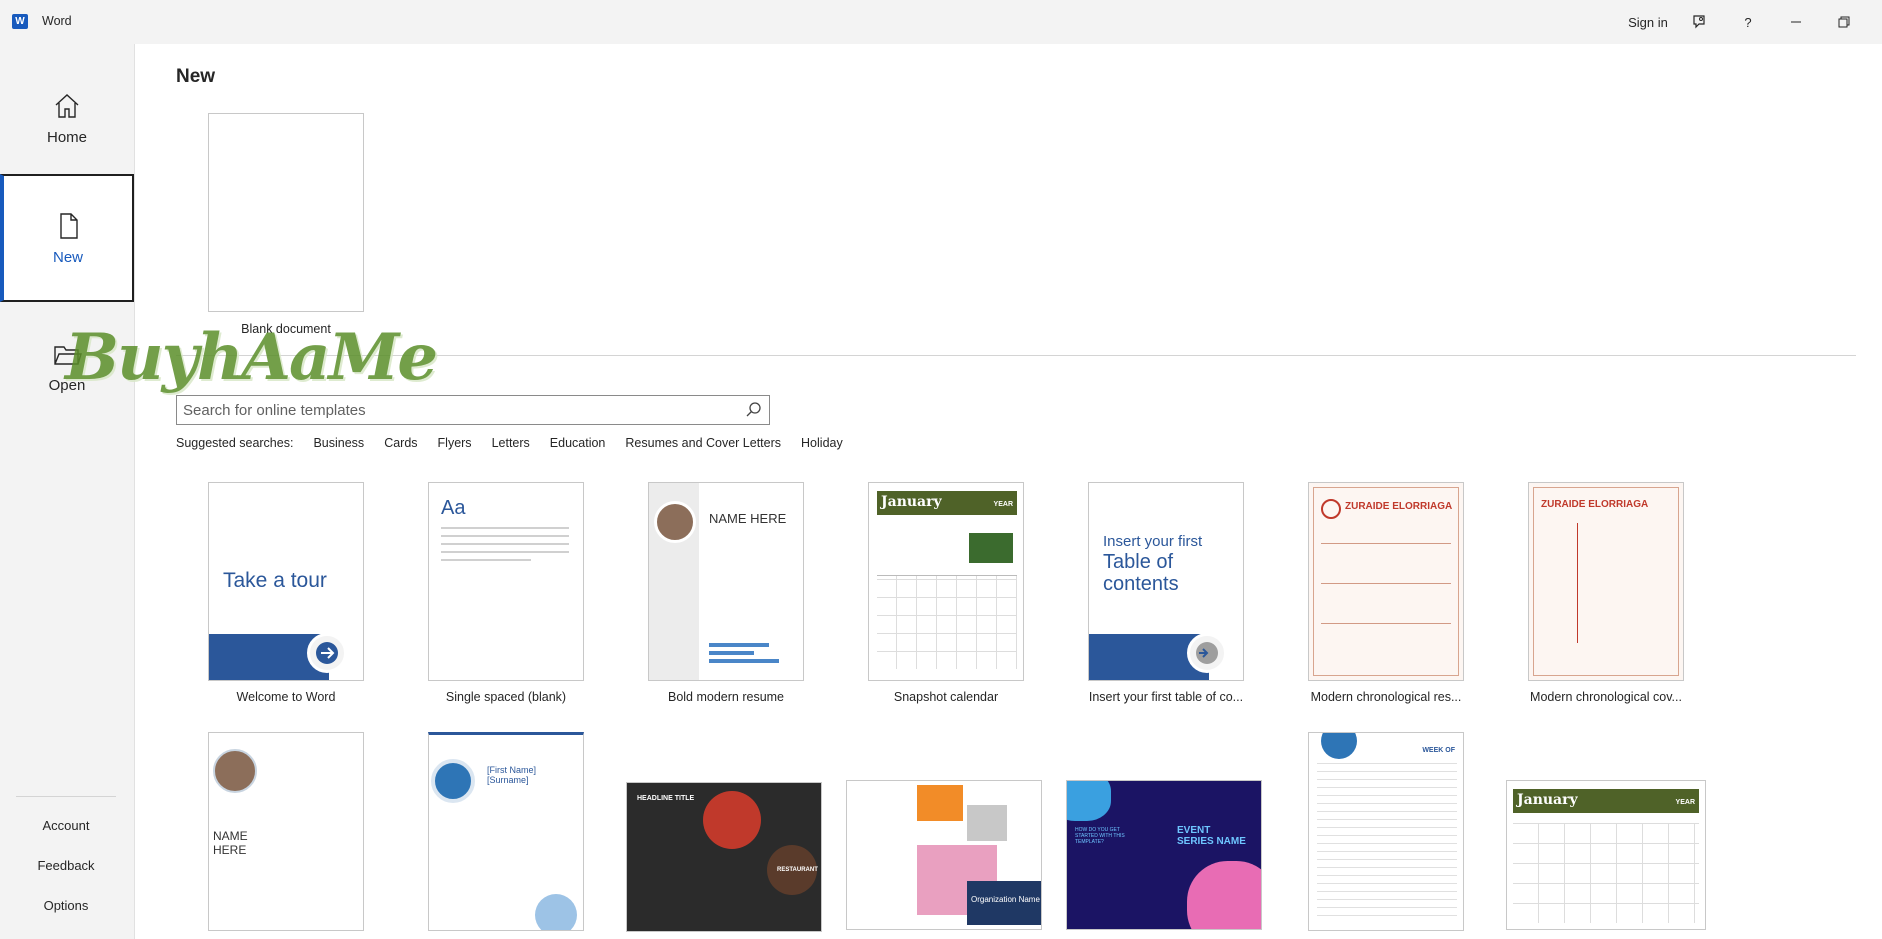 The height and width of the screenshot is (939, 1882). What do you see at coordinates (724, 857) in the screenshot?
I see `template-restaurant-flyer: HEADLINE TITLE RESTAURANT` at bounding box center [724, 857].